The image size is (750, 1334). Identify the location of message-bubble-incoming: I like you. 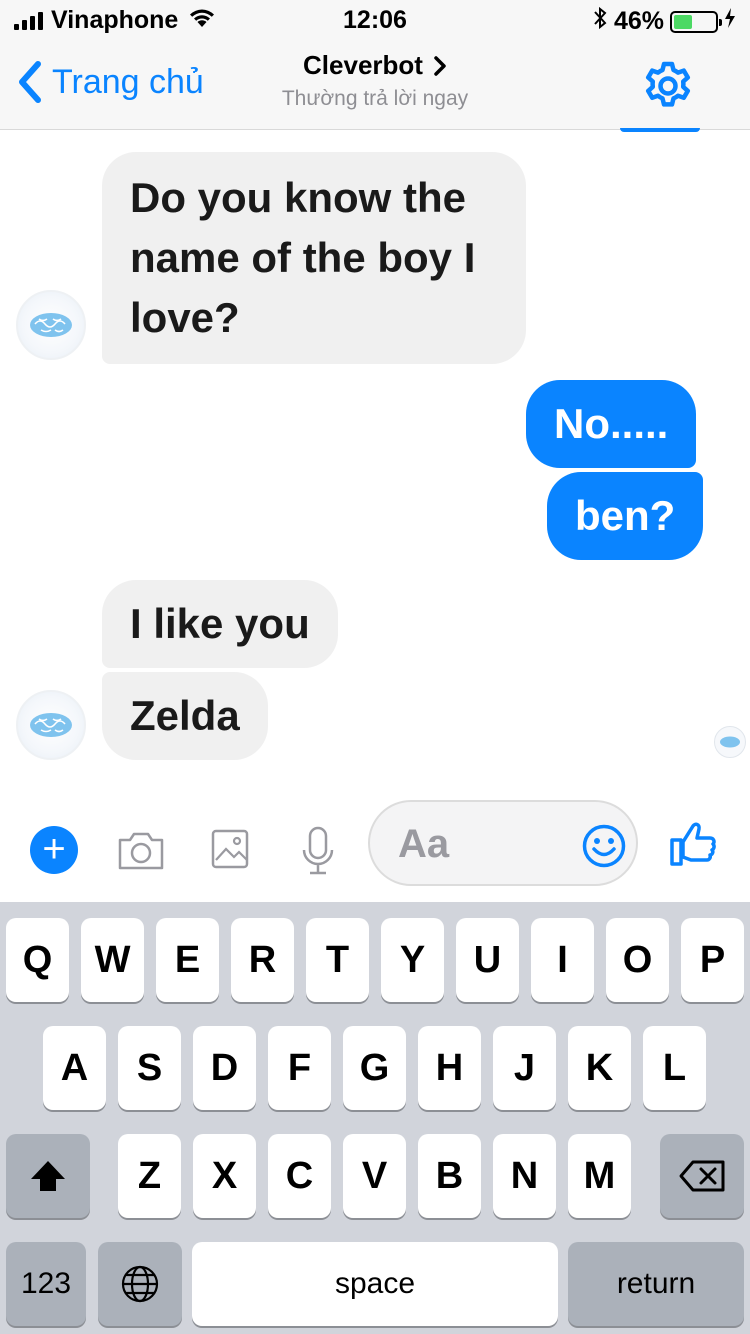
(220, 624).